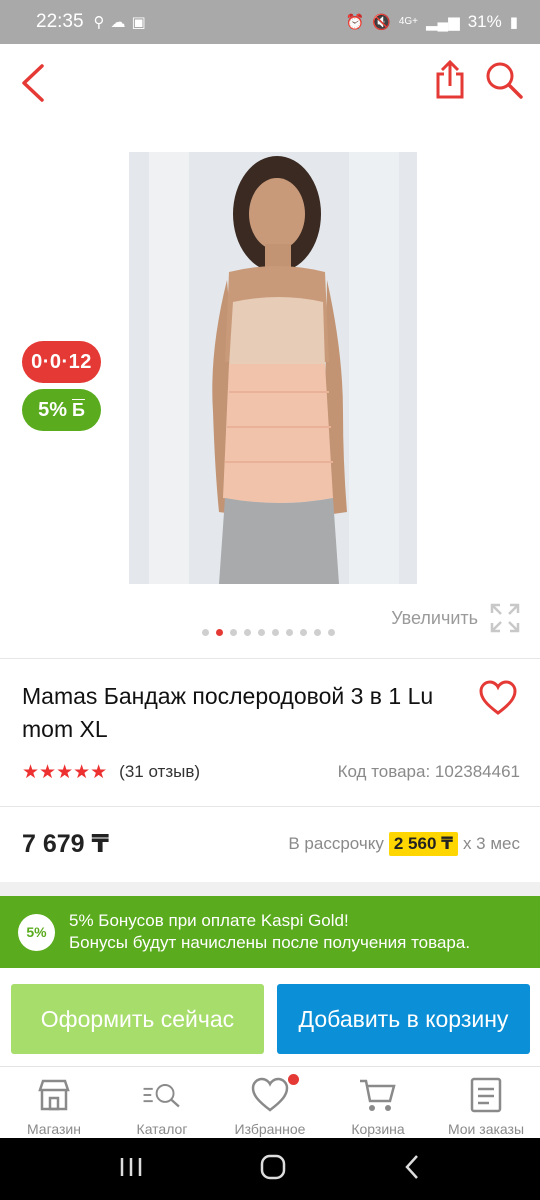  What do you see at coordinates (293, 1079) in the screenshot?
I see `notification-dot` at bounding box center [293, 1079].